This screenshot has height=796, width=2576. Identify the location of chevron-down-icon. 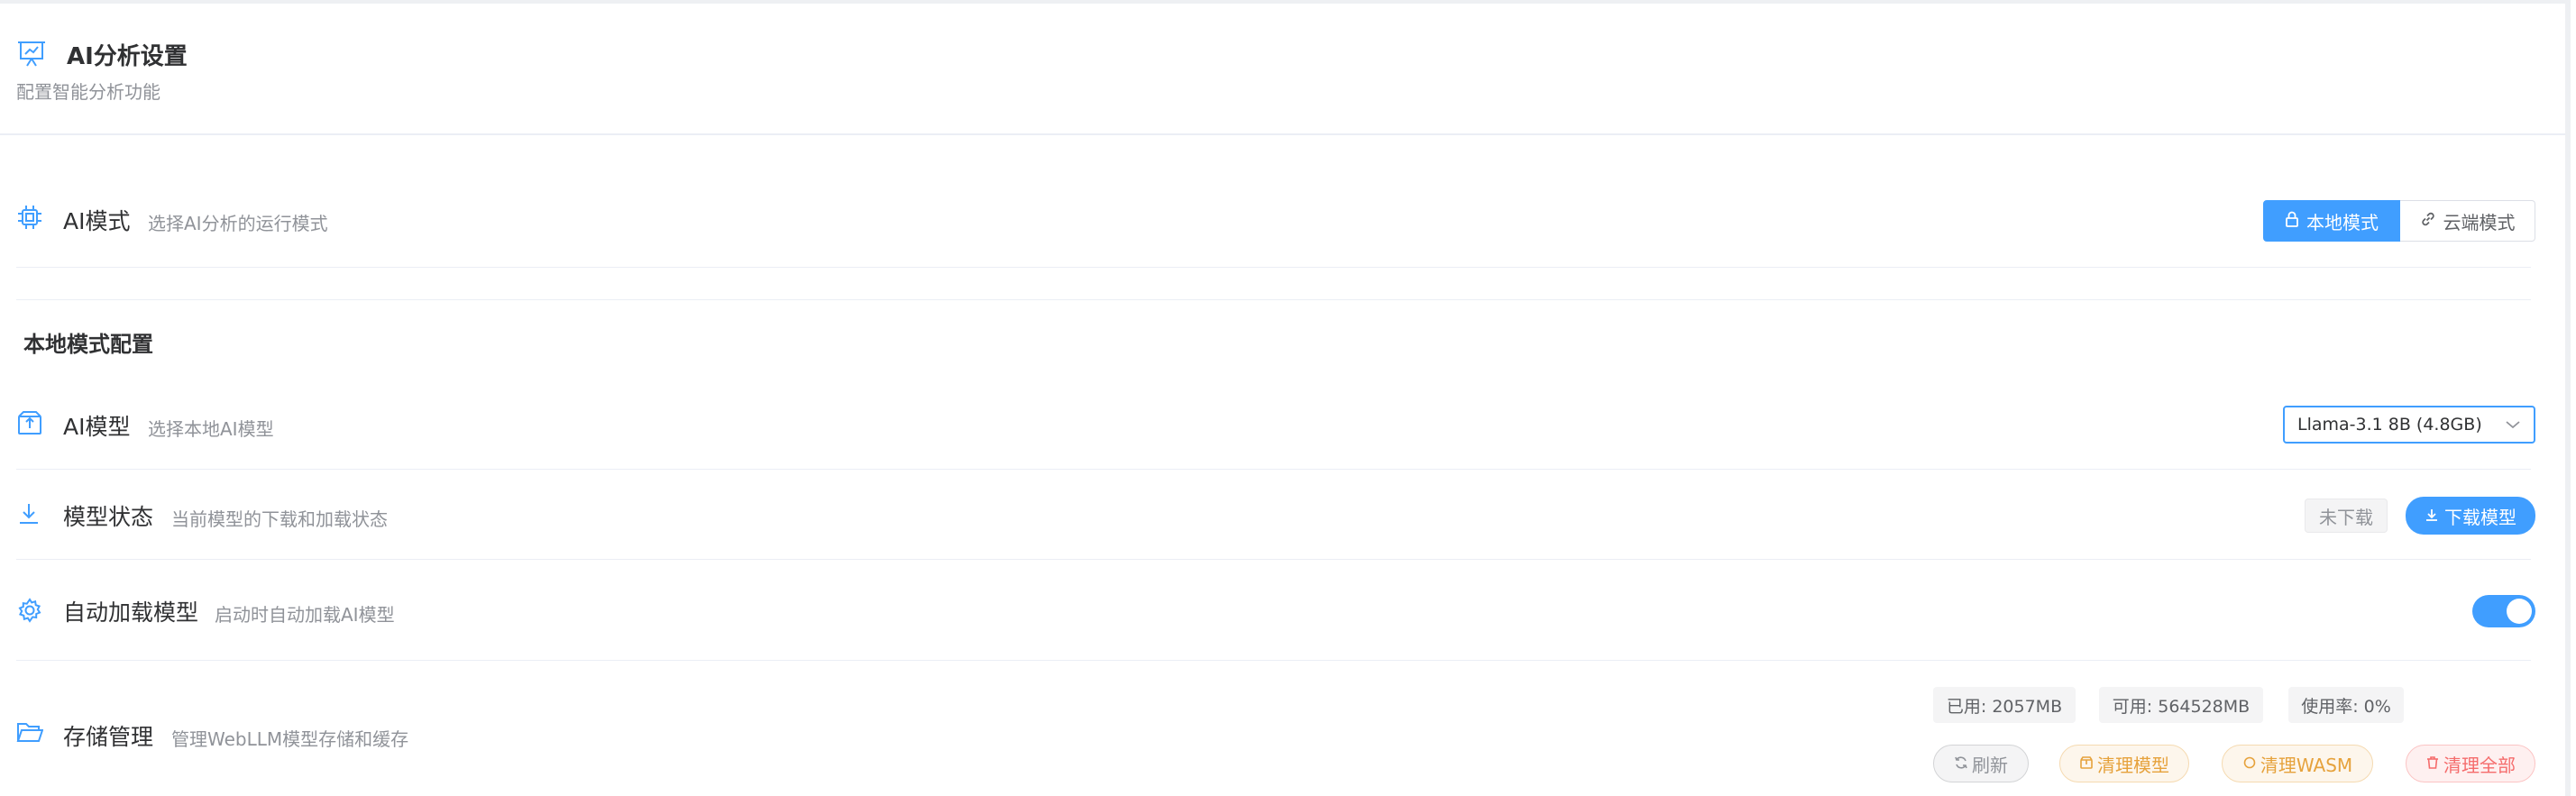
(2513, 425).